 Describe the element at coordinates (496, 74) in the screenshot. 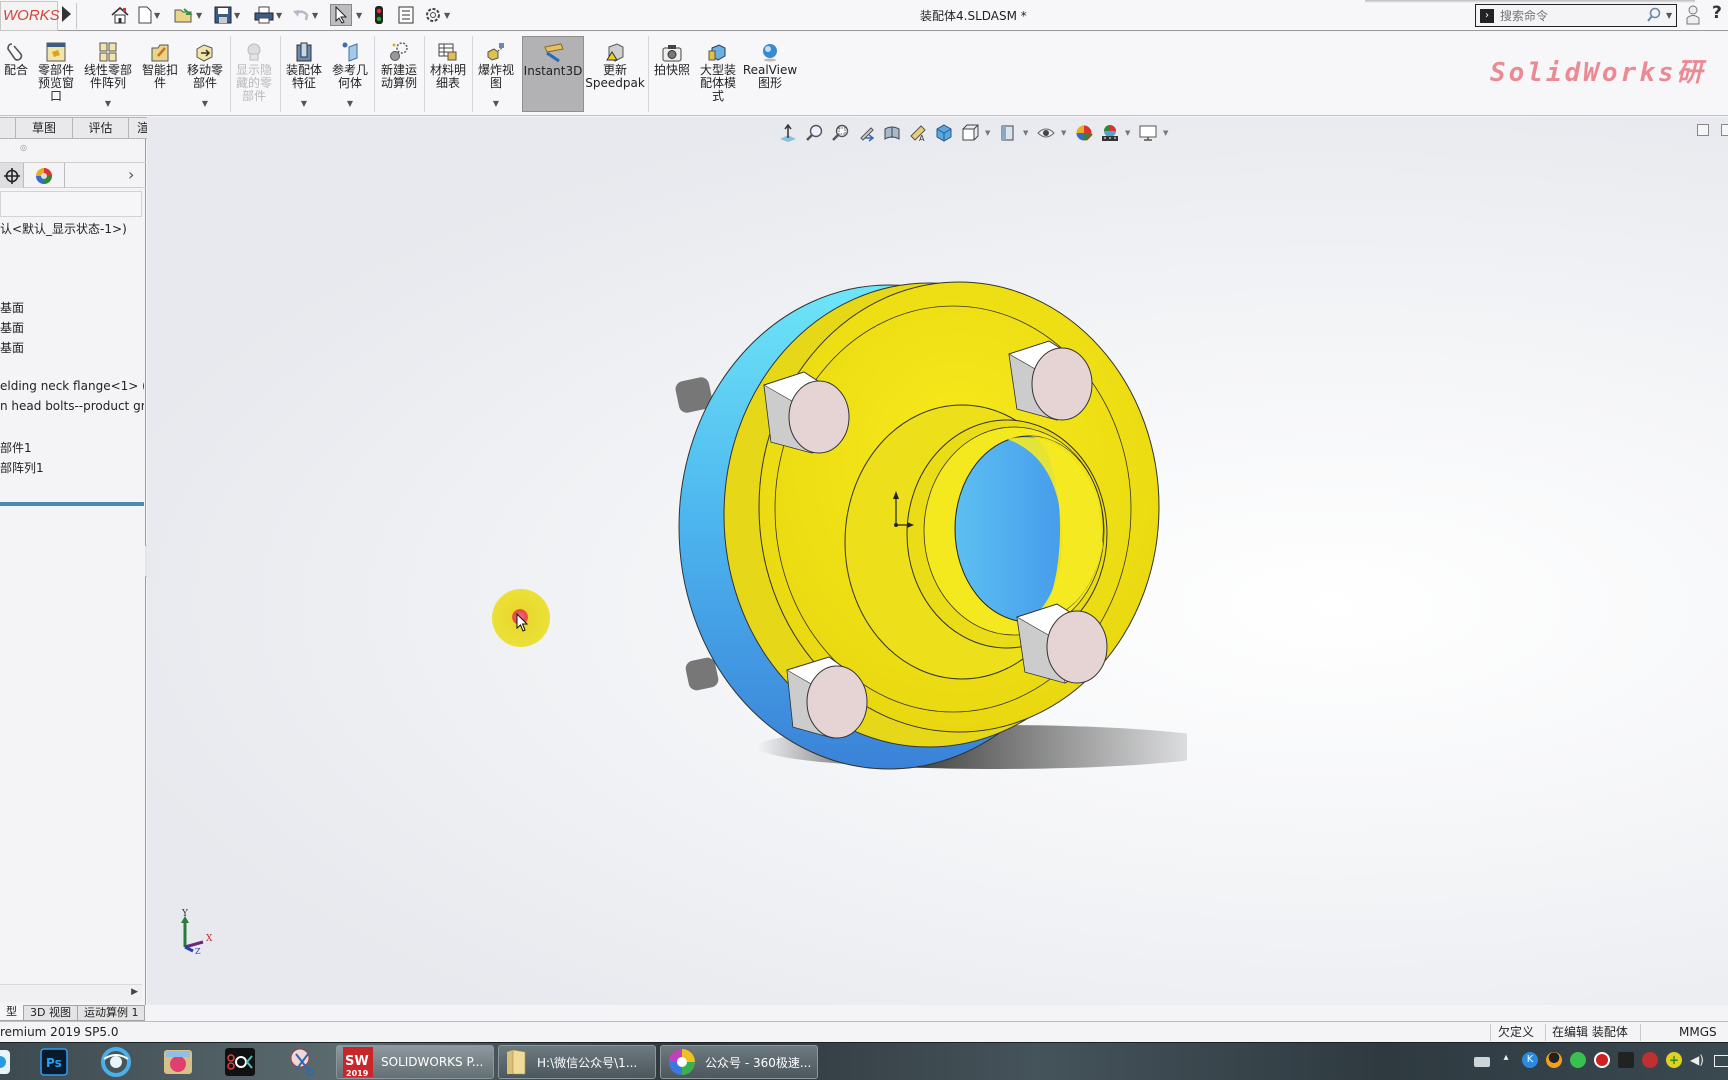

I see `exploded-view-button: 爆炸视 图 ▼` at that location.